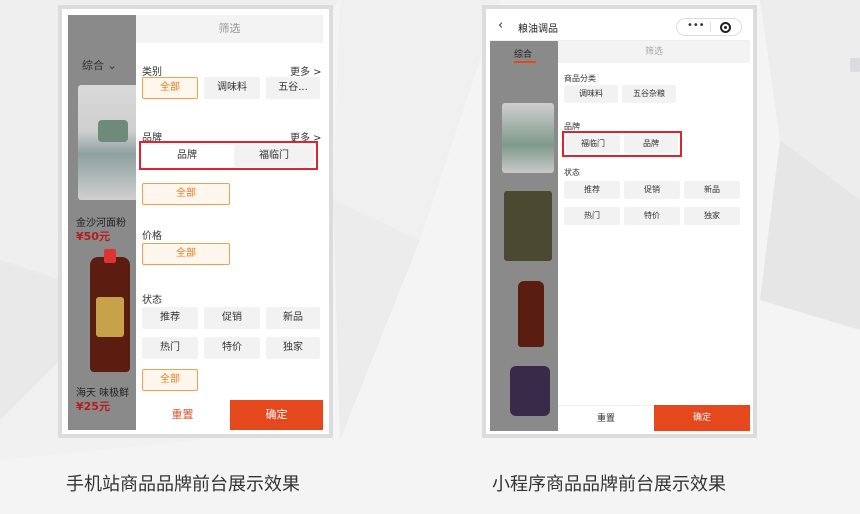 This screenshot has width=860, height=514. I want to click on chip-price-all: 全部, so click(186, 254).